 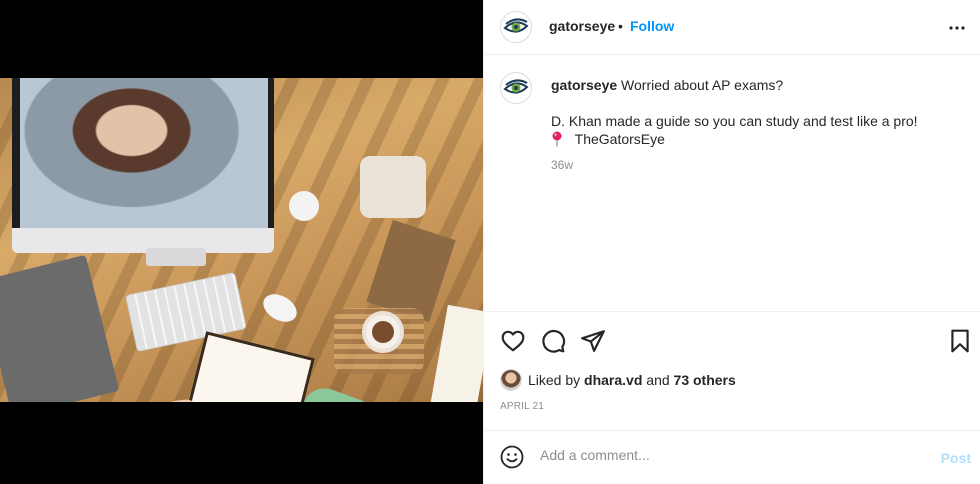 I want to click on header-username: gatorseye, so click(x=582, y=26).